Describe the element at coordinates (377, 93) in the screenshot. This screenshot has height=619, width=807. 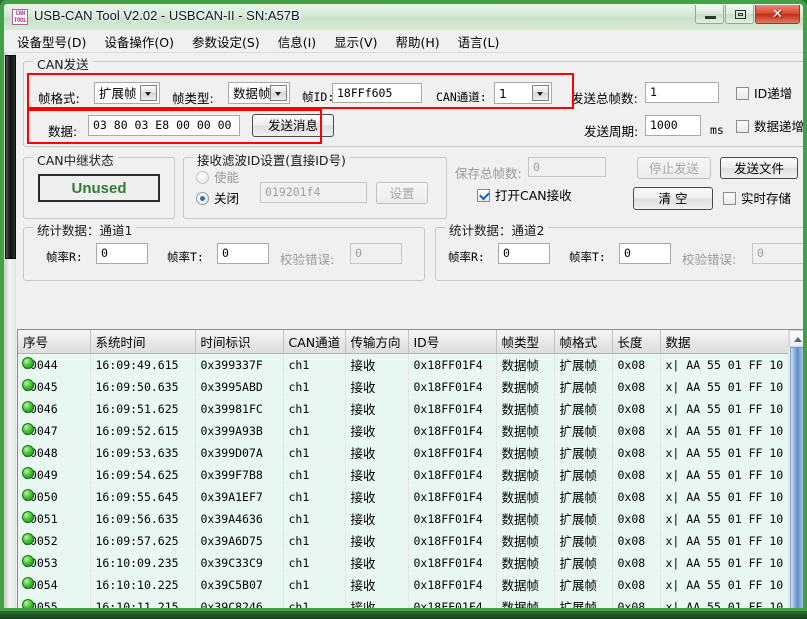
I see `frame-id-input: 18FFf605` at that location.